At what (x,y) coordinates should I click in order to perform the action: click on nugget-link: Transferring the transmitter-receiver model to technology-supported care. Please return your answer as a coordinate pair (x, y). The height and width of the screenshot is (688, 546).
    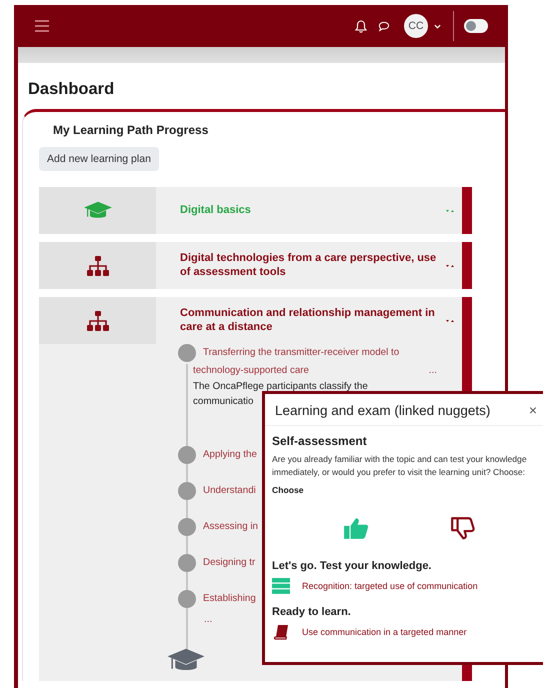
    Looking at the image, I should click on (305, 362).